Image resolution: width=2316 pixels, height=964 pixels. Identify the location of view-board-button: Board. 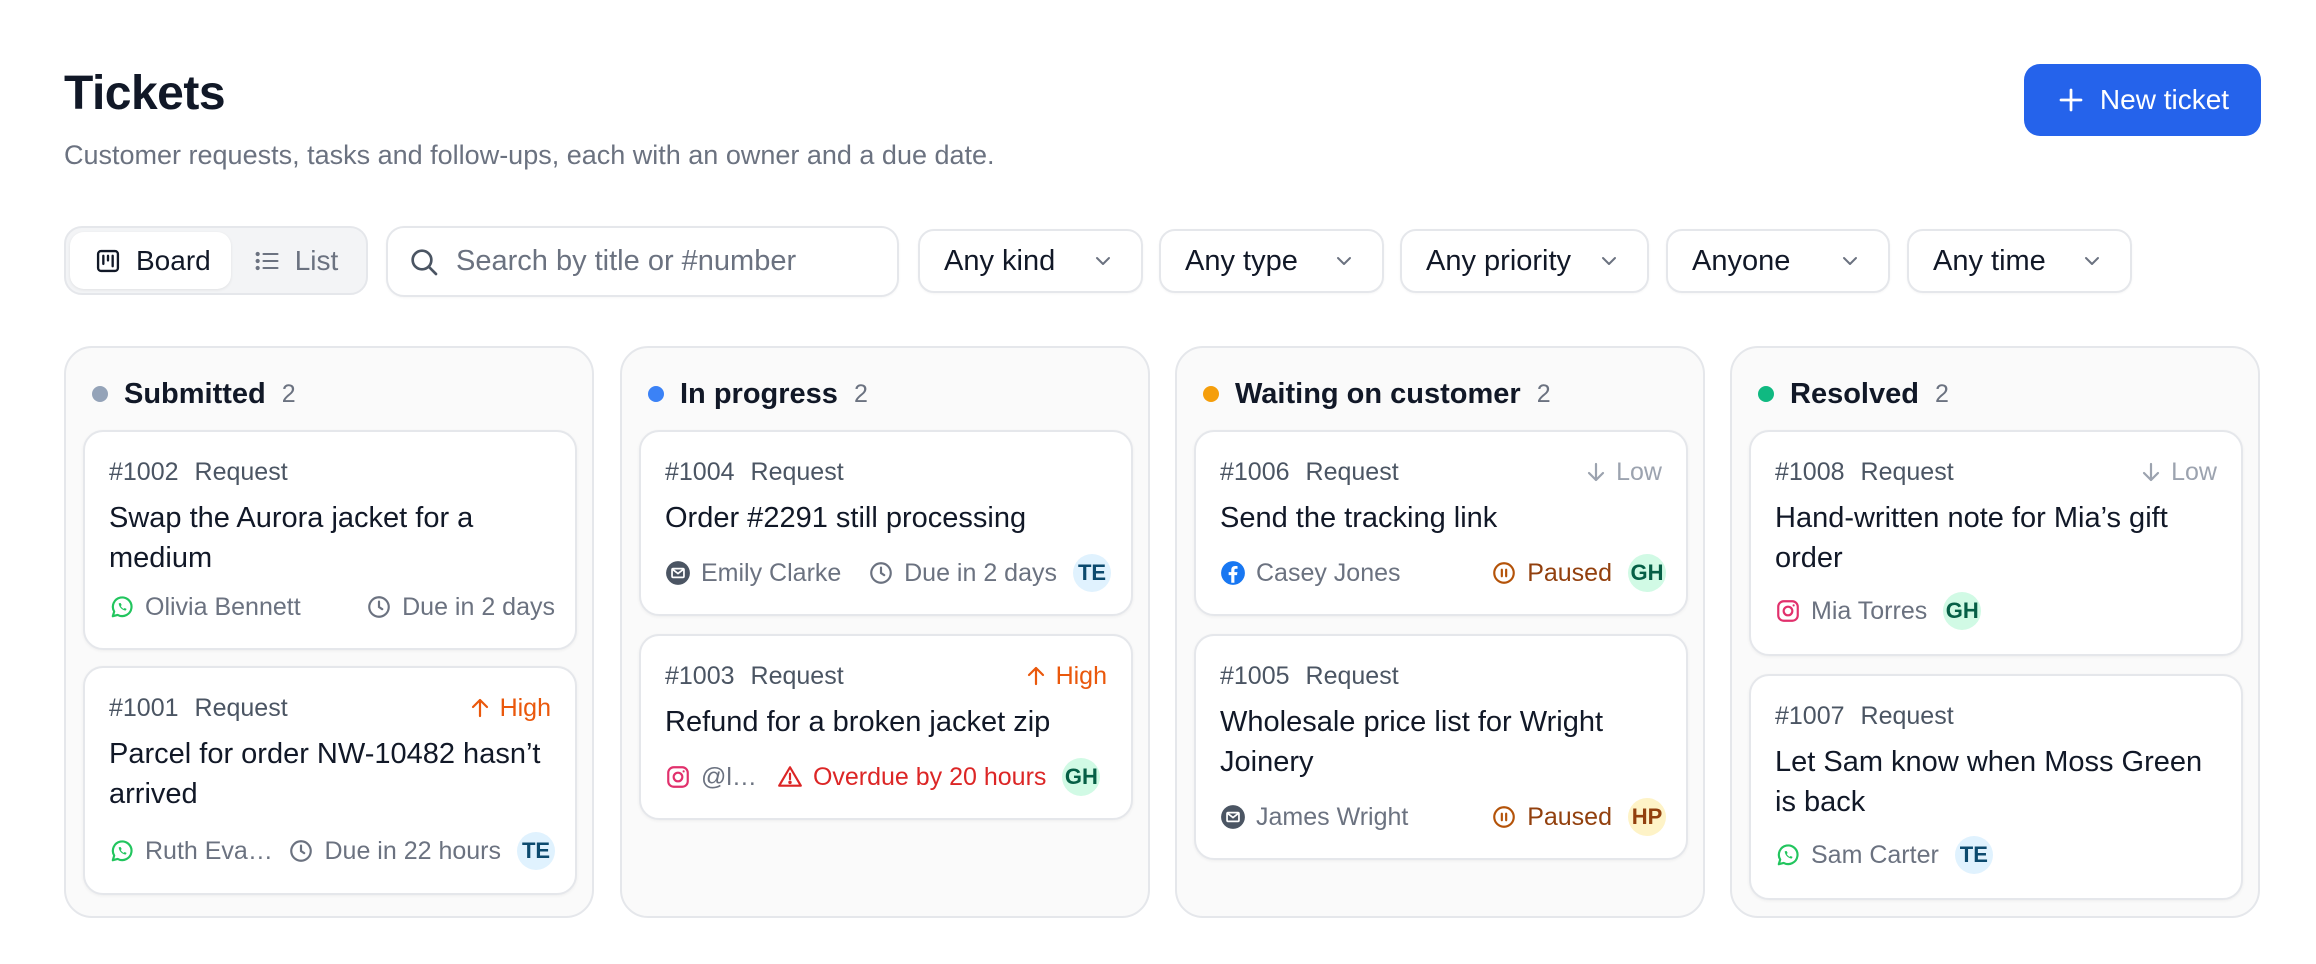
(150, 260).